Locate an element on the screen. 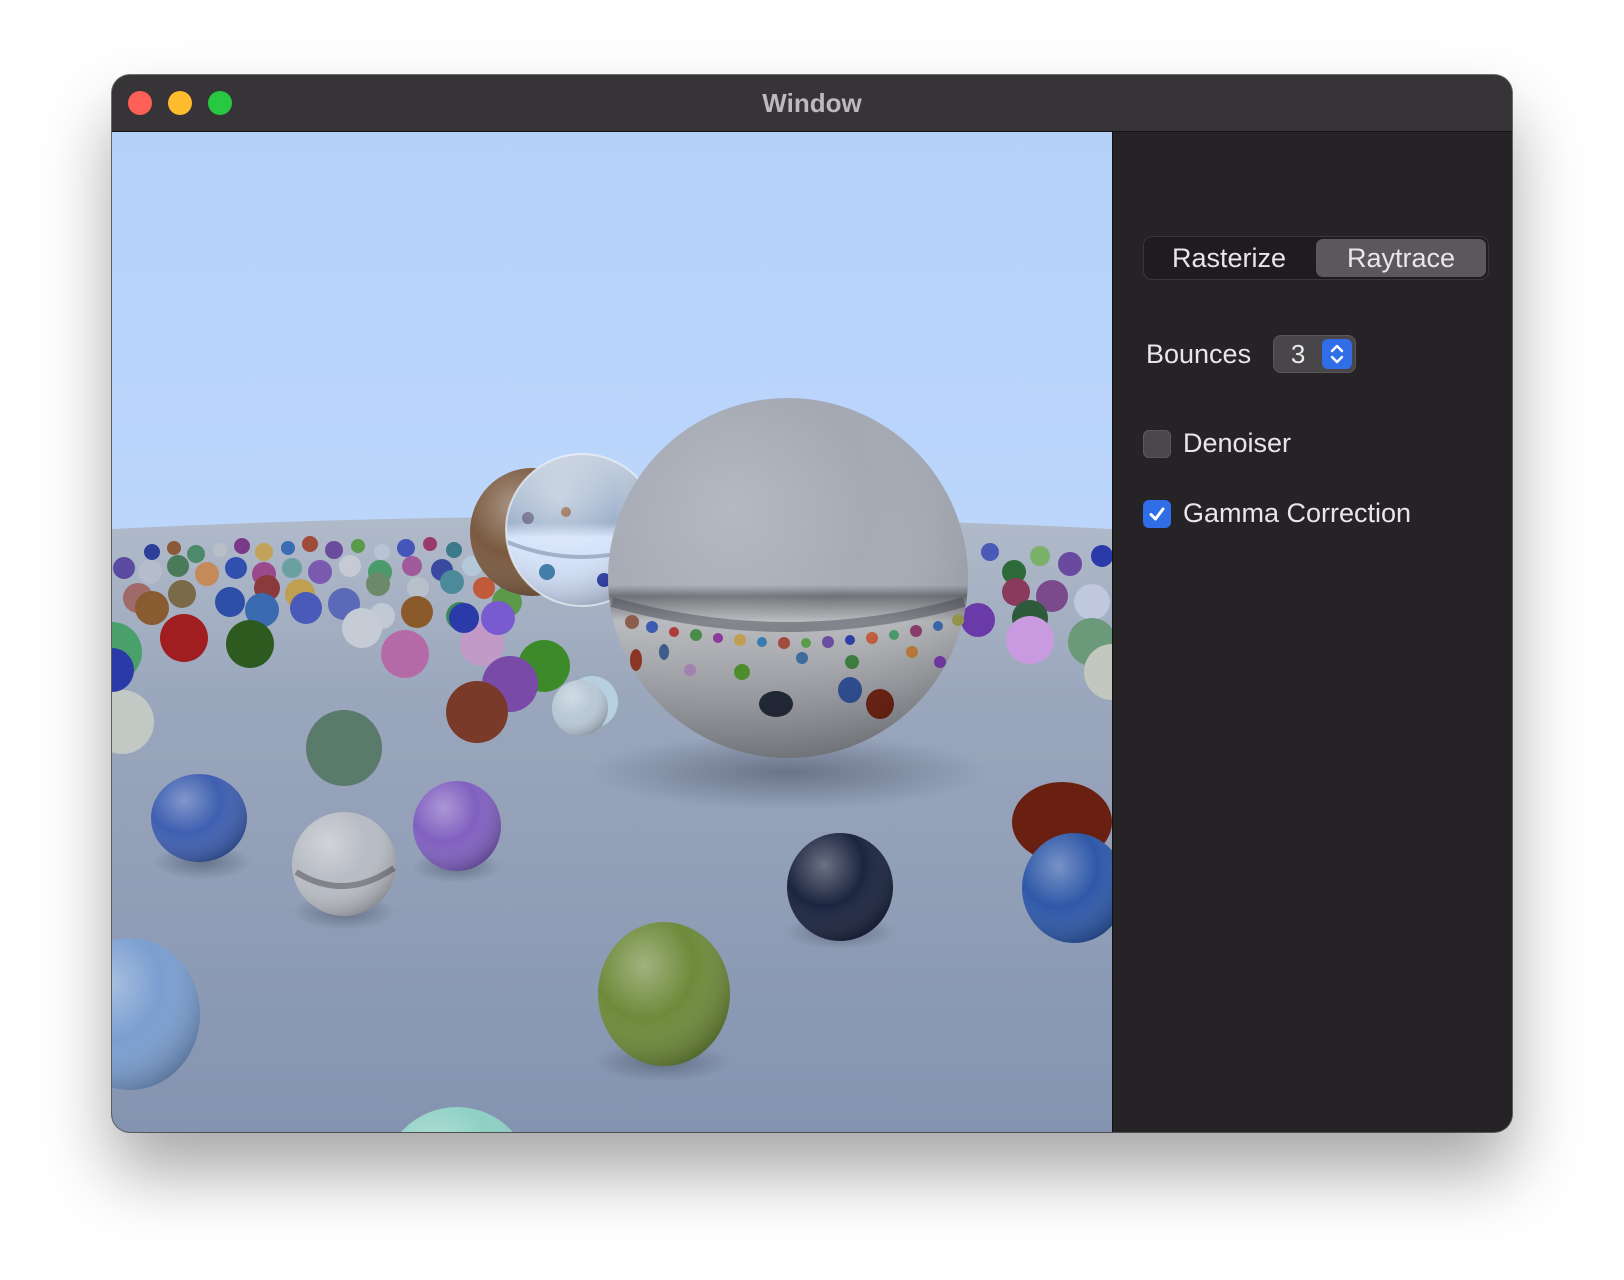  segment-raytrace: Raytrace is located at coordinates (1401, 258).